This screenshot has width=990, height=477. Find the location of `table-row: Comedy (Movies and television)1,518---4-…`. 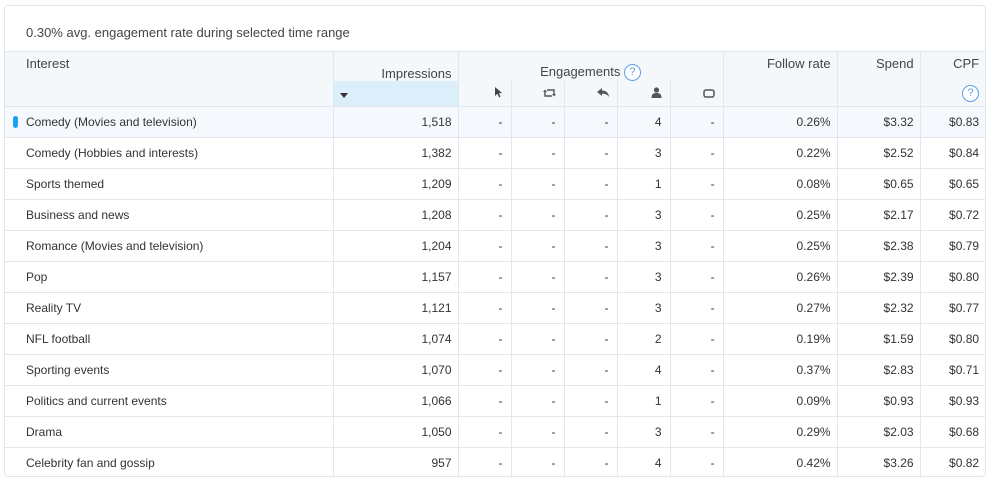

table-row: Comedy (Movies and television)1,518---4-… is located at coordinates (495, 122).